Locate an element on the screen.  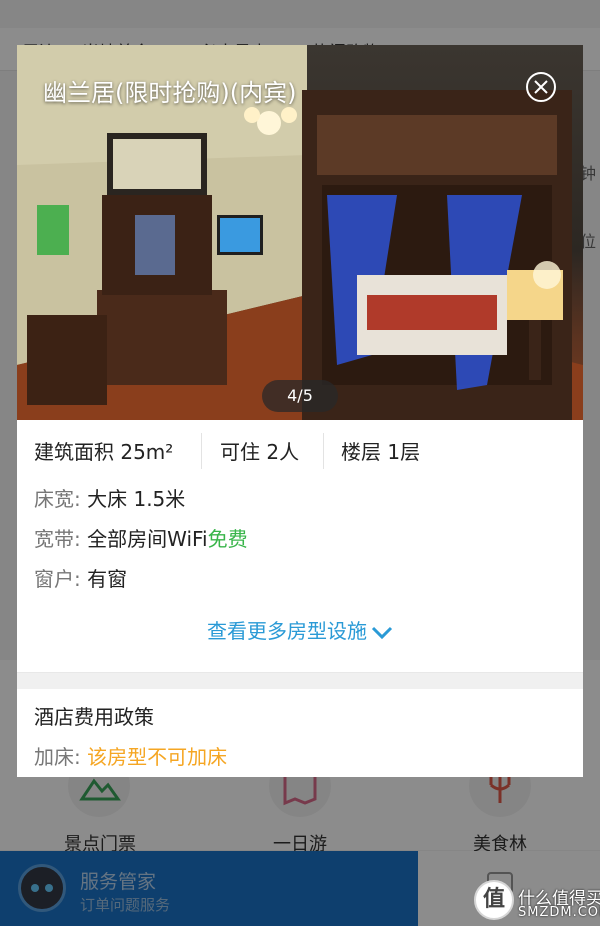
smzdm-logo-icon: 值 is located at coordinates (494, 900).